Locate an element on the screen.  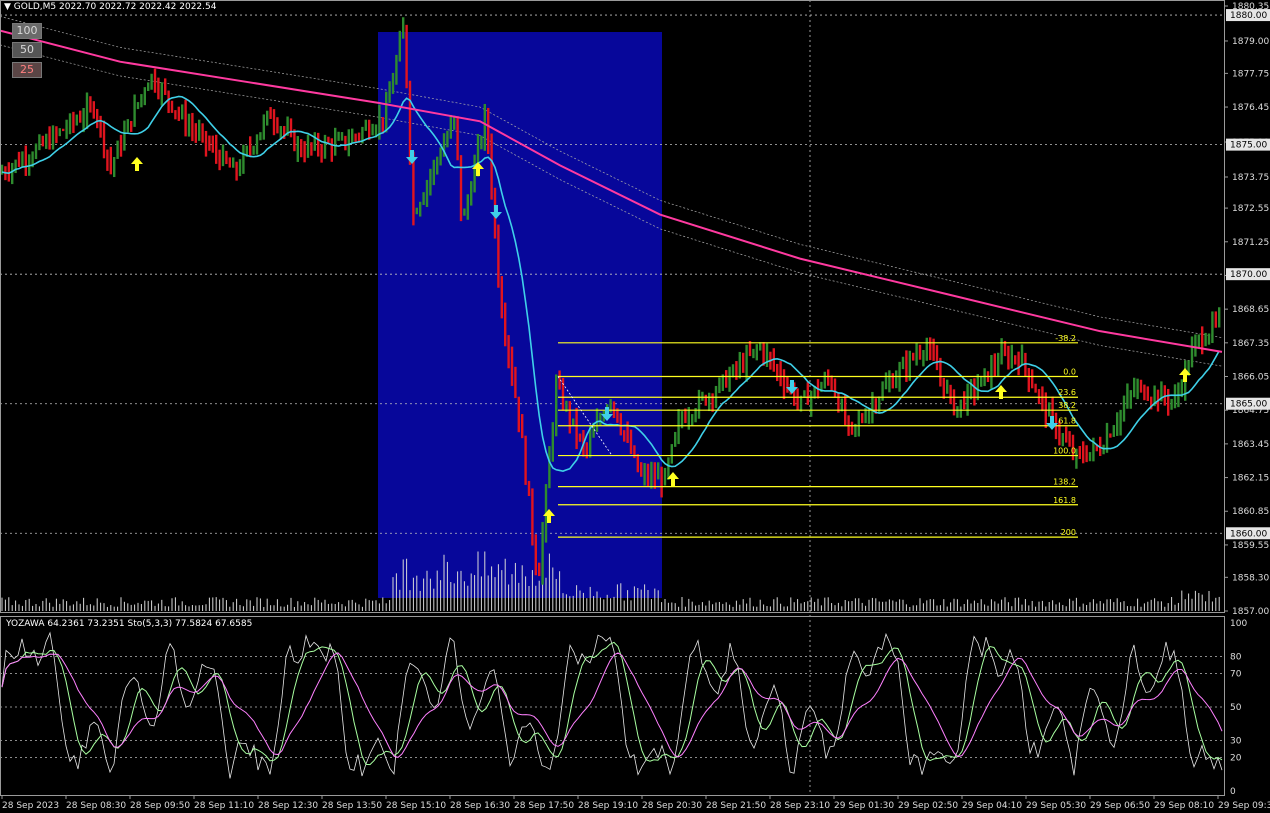
price-tick-label: 1857.00 is located at coordinates (1250, 612).